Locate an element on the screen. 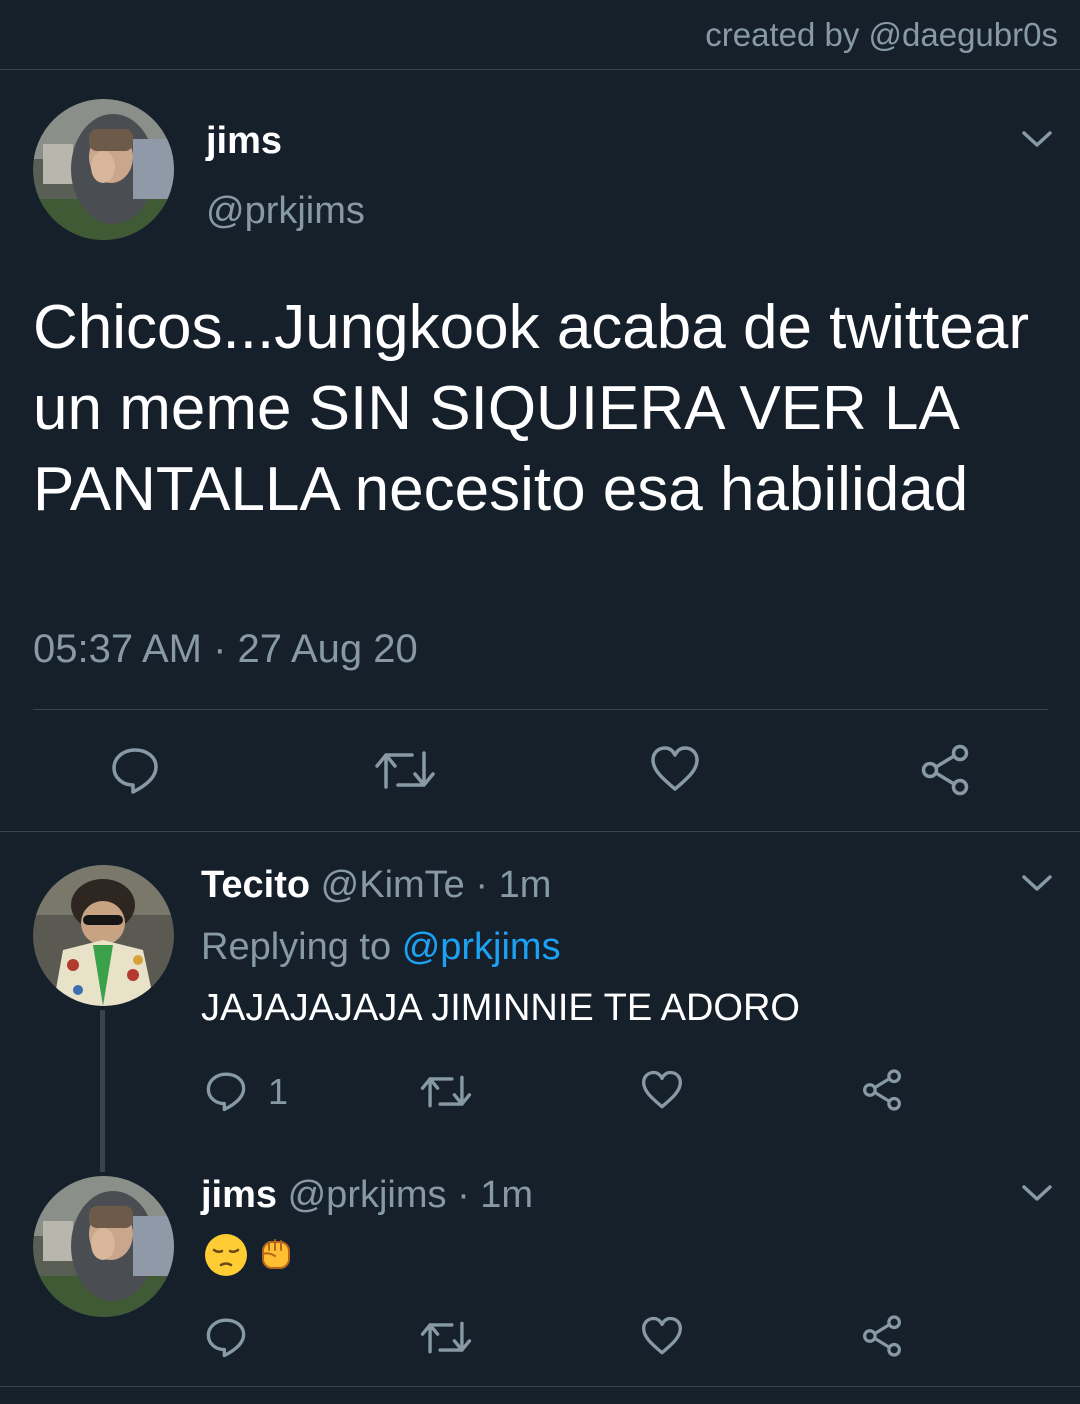 The image size is (1080, 1404). author-handle: @prkjims is located at coordinates (285, 211).